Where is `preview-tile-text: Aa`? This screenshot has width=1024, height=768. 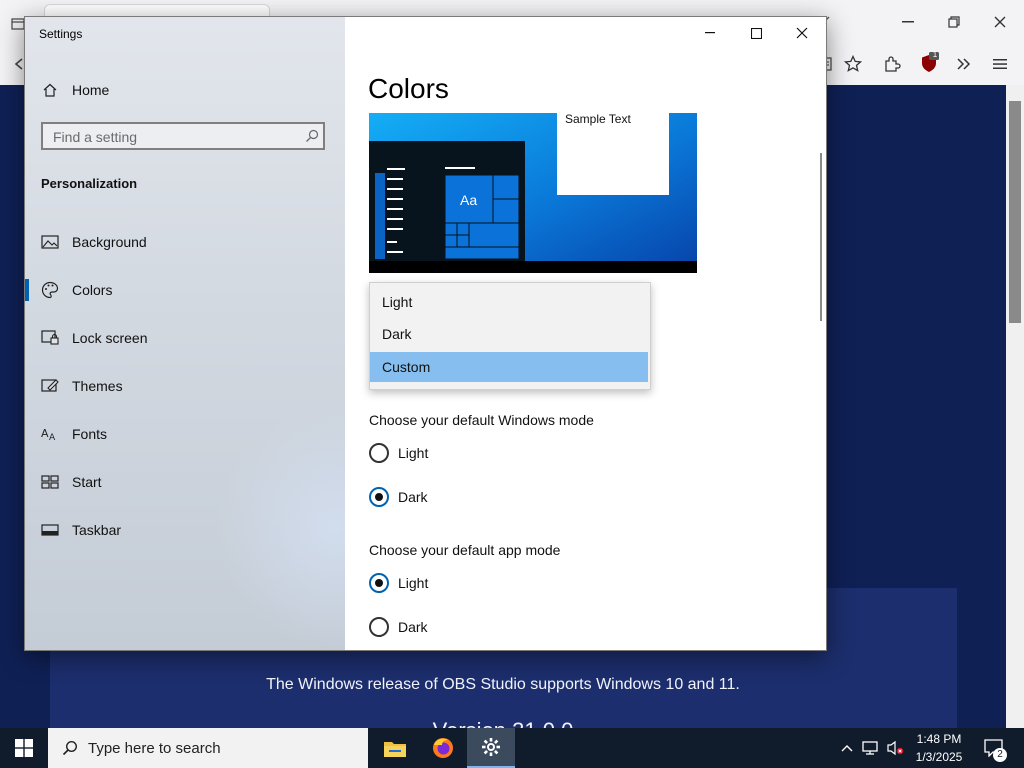
preview-tile-text: Aa is located at coordinates (469, 200).